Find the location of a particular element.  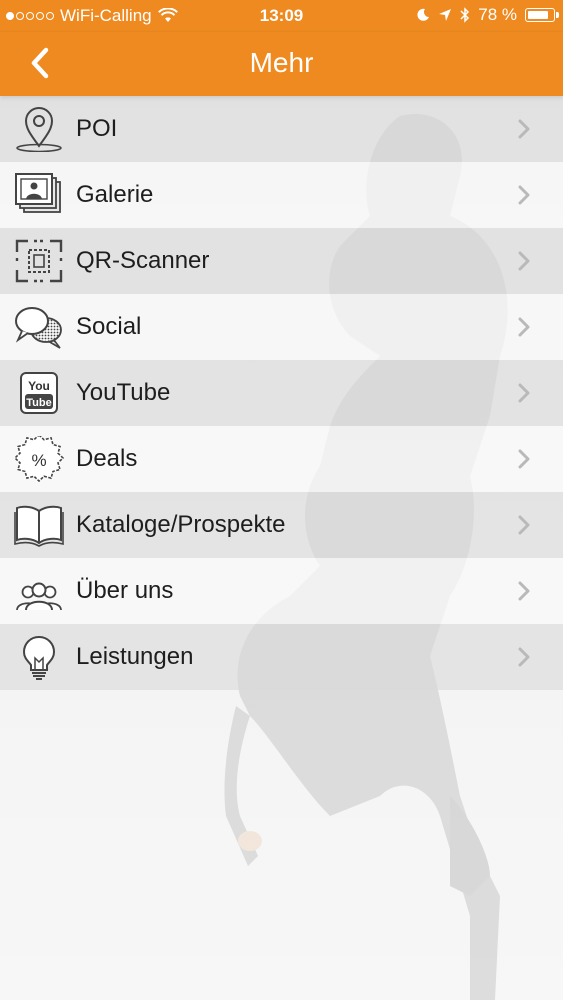

lightbulb-icon is located at coordinates (39, 657).